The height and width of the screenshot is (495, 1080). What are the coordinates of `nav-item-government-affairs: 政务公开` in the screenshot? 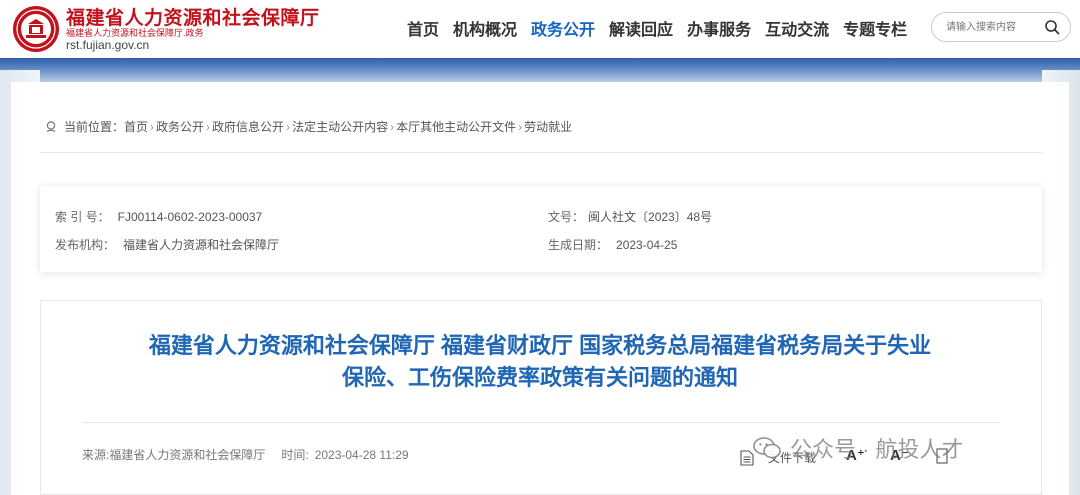 It's located at (563, 28).